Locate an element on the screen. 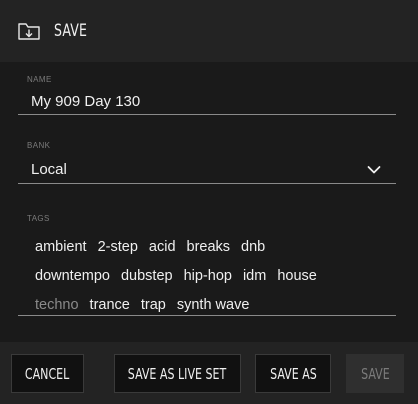 The height and width of the screenshot is (404, 418). name-underline is located at coordinates (207, 114).